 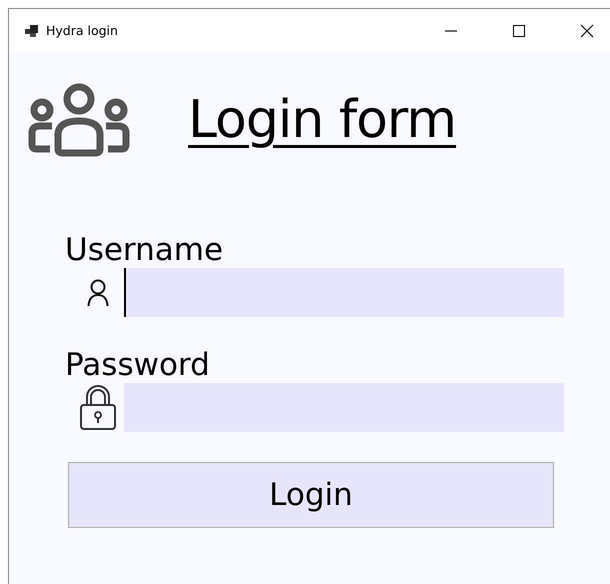 I want to click on field-label: Password, so click(x=138, y=365).